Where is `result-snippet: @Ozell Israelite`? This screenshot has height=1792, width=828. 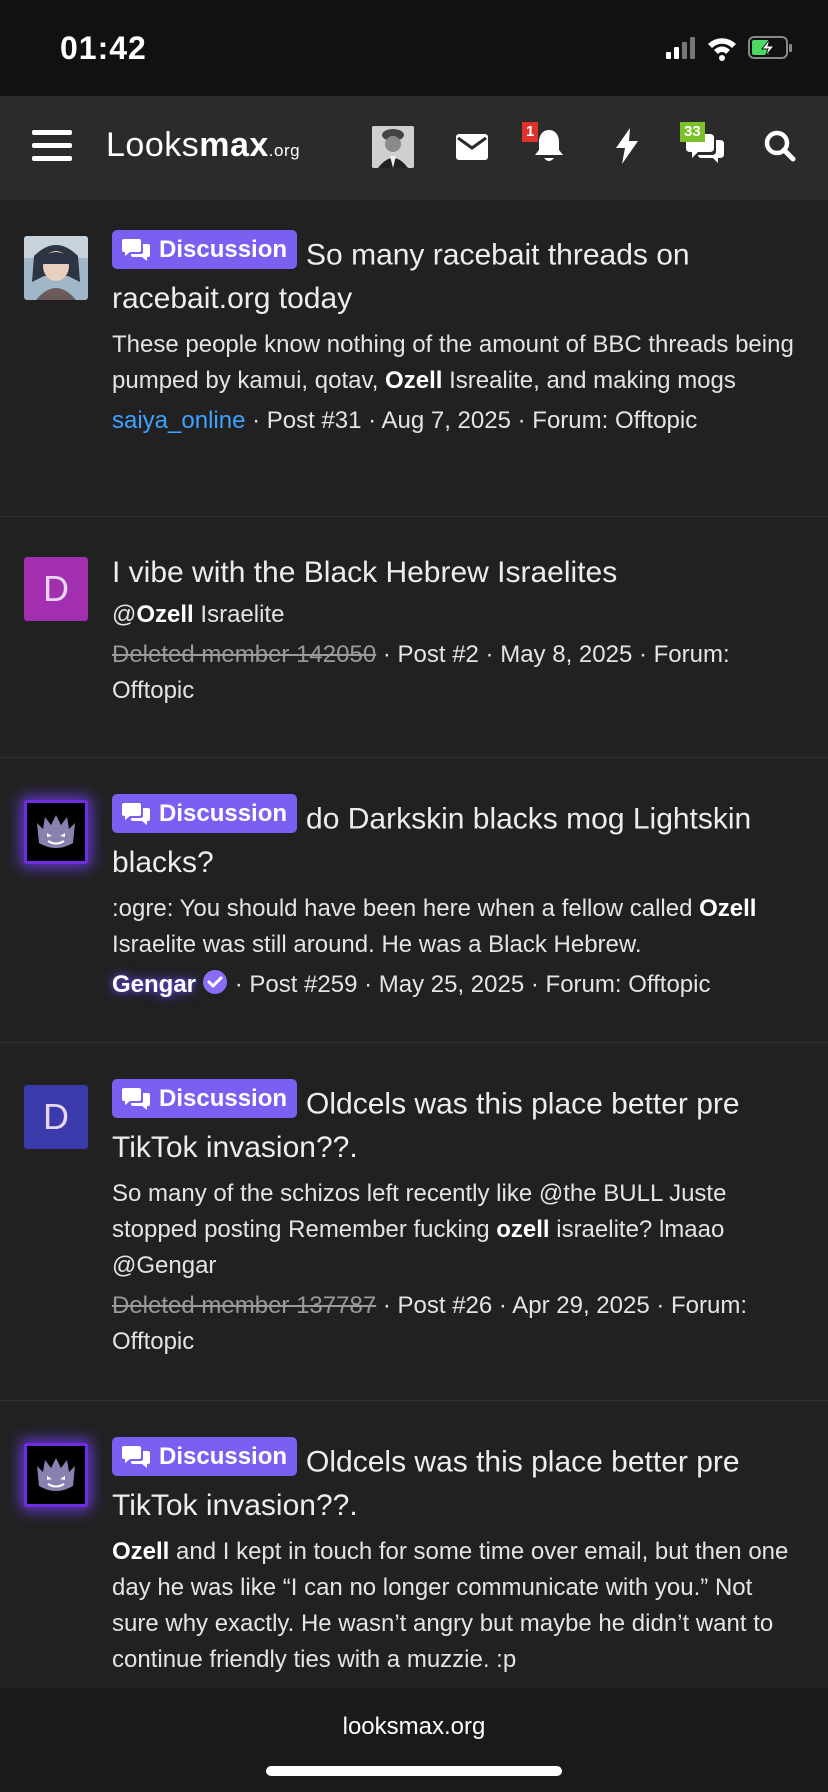
result-snippet: @Ozell Israelite is located at coordinates (198, 614).